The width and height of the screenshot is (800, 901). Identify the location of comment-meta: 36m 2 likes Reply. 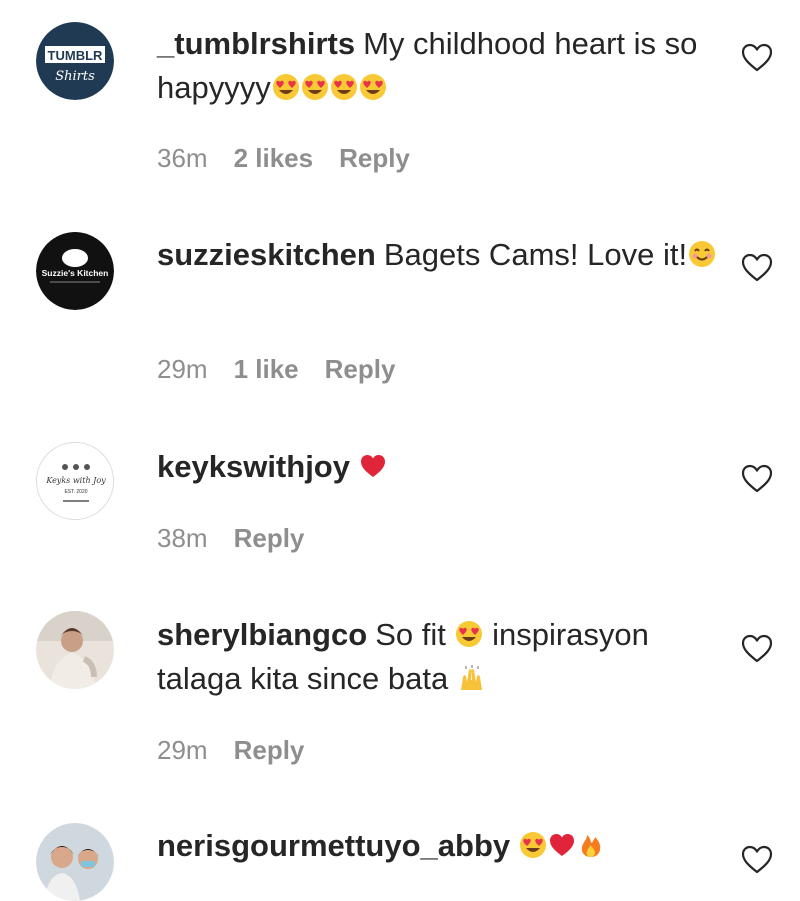
(296, 158).